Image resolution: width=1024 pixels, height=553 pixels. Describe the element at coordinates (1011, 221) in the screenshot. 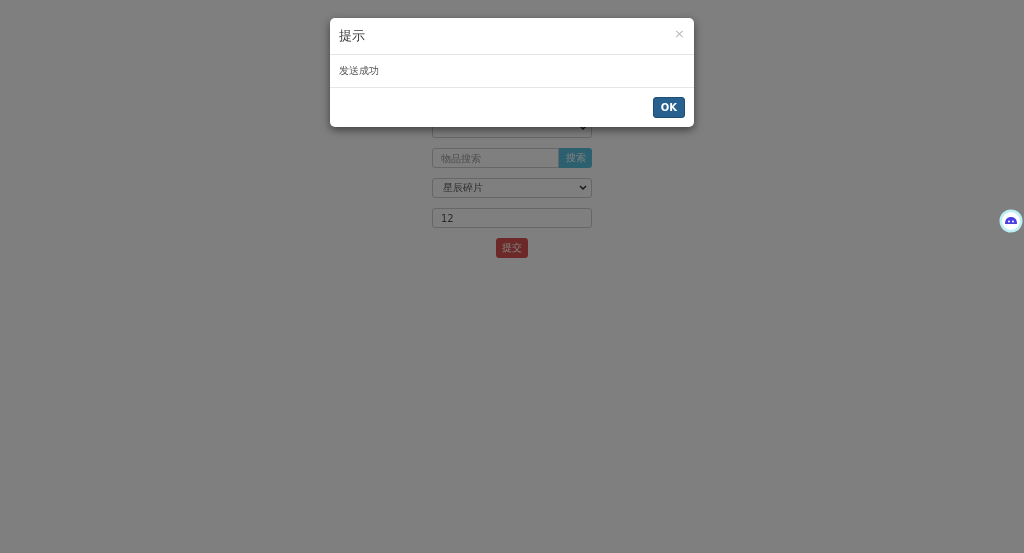

I see `robot-icon` at that location.